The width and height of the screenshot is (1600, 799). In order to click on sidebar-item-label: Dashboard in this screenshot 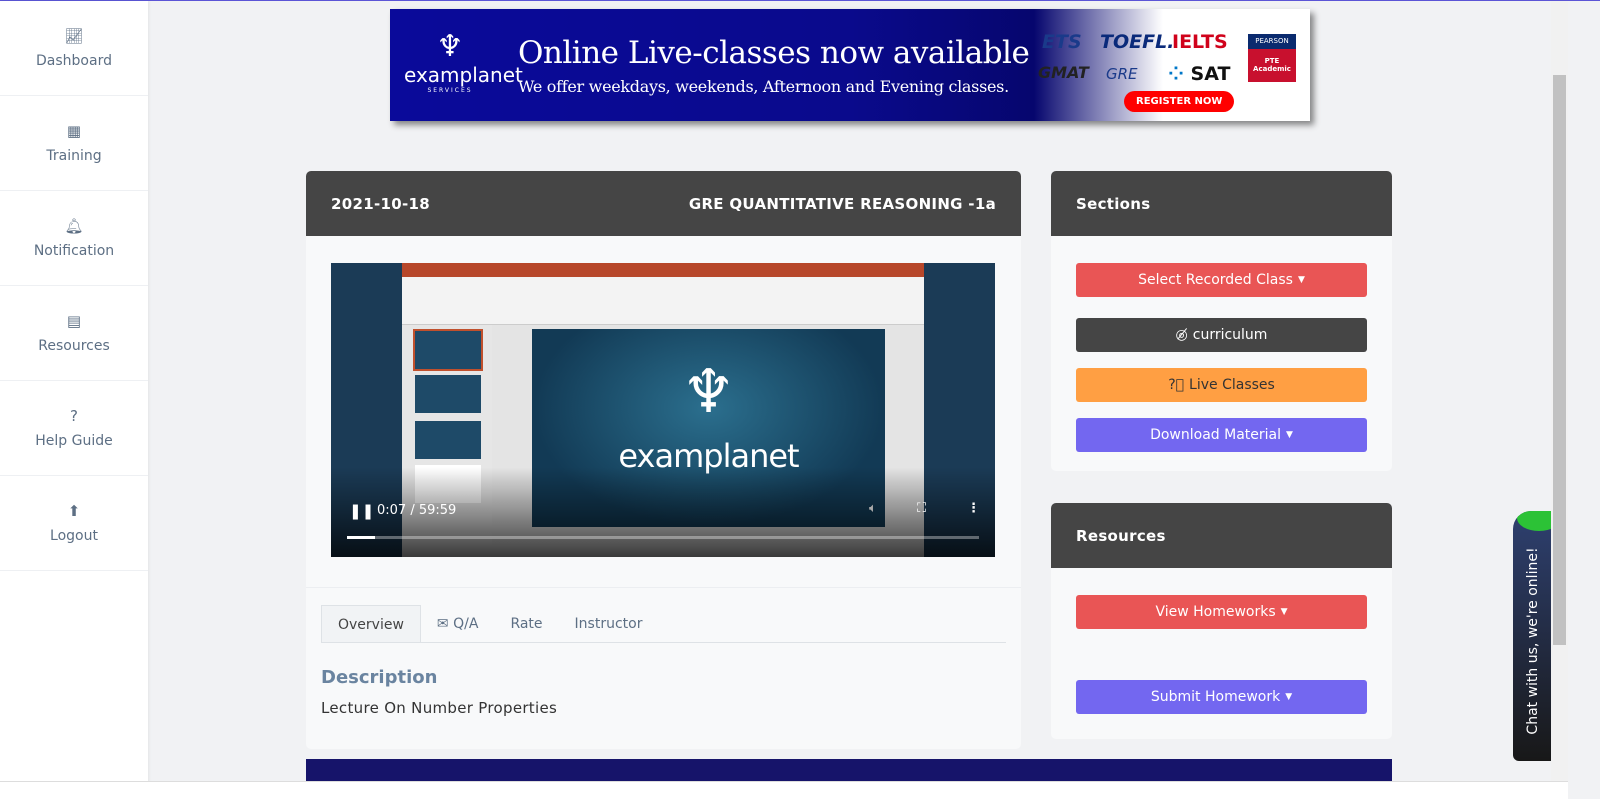, I will do `click(74, 61)`.